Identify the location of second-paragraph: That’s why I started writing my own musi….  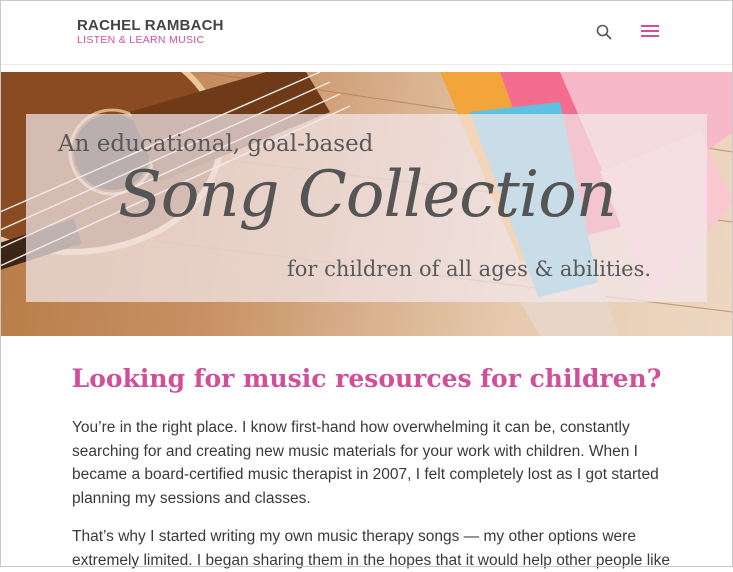
(371, 548).